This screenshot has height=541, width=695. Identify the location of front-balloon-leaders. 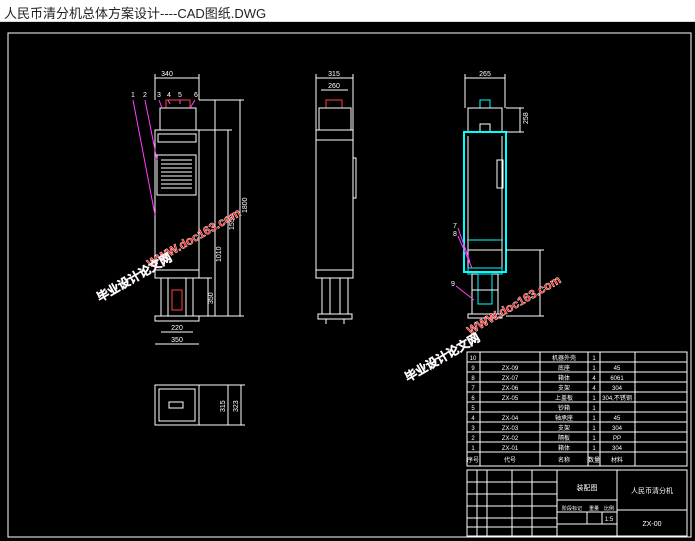
(164, 157).